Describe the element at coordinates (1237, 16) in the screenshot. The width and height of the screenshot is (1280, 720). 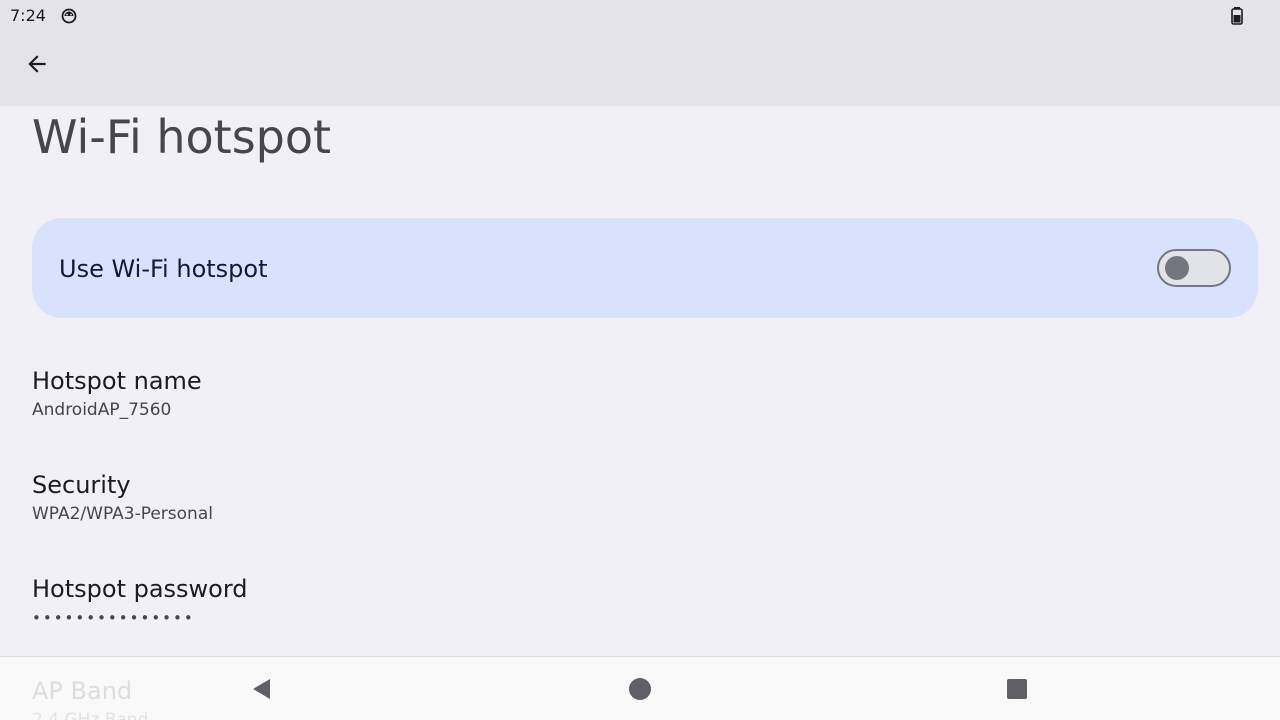
I see `battery-icon` at that location.